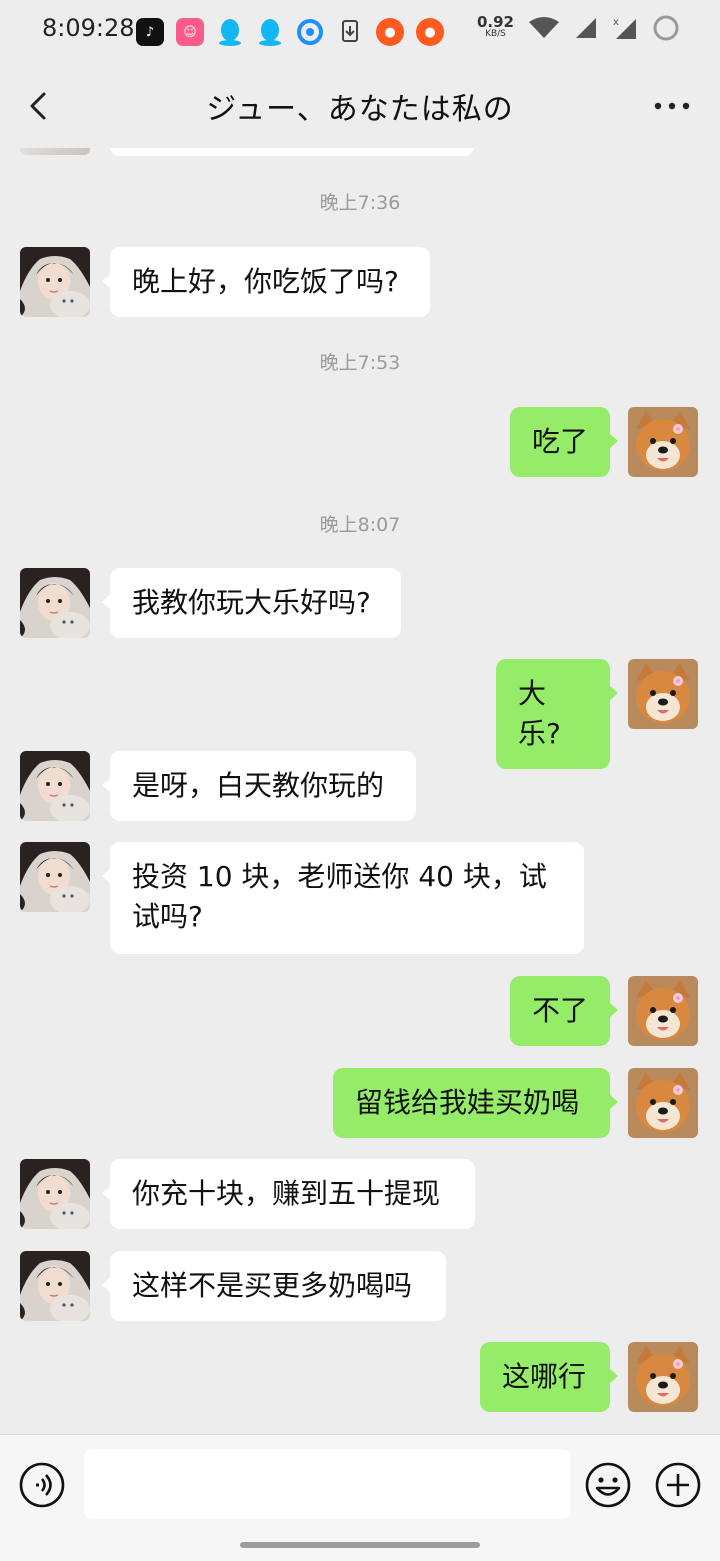 The width and height of the screenshot is (720, 1561). I want to click on chat-title: ジュー、あなたは私の, so click(360, 109).